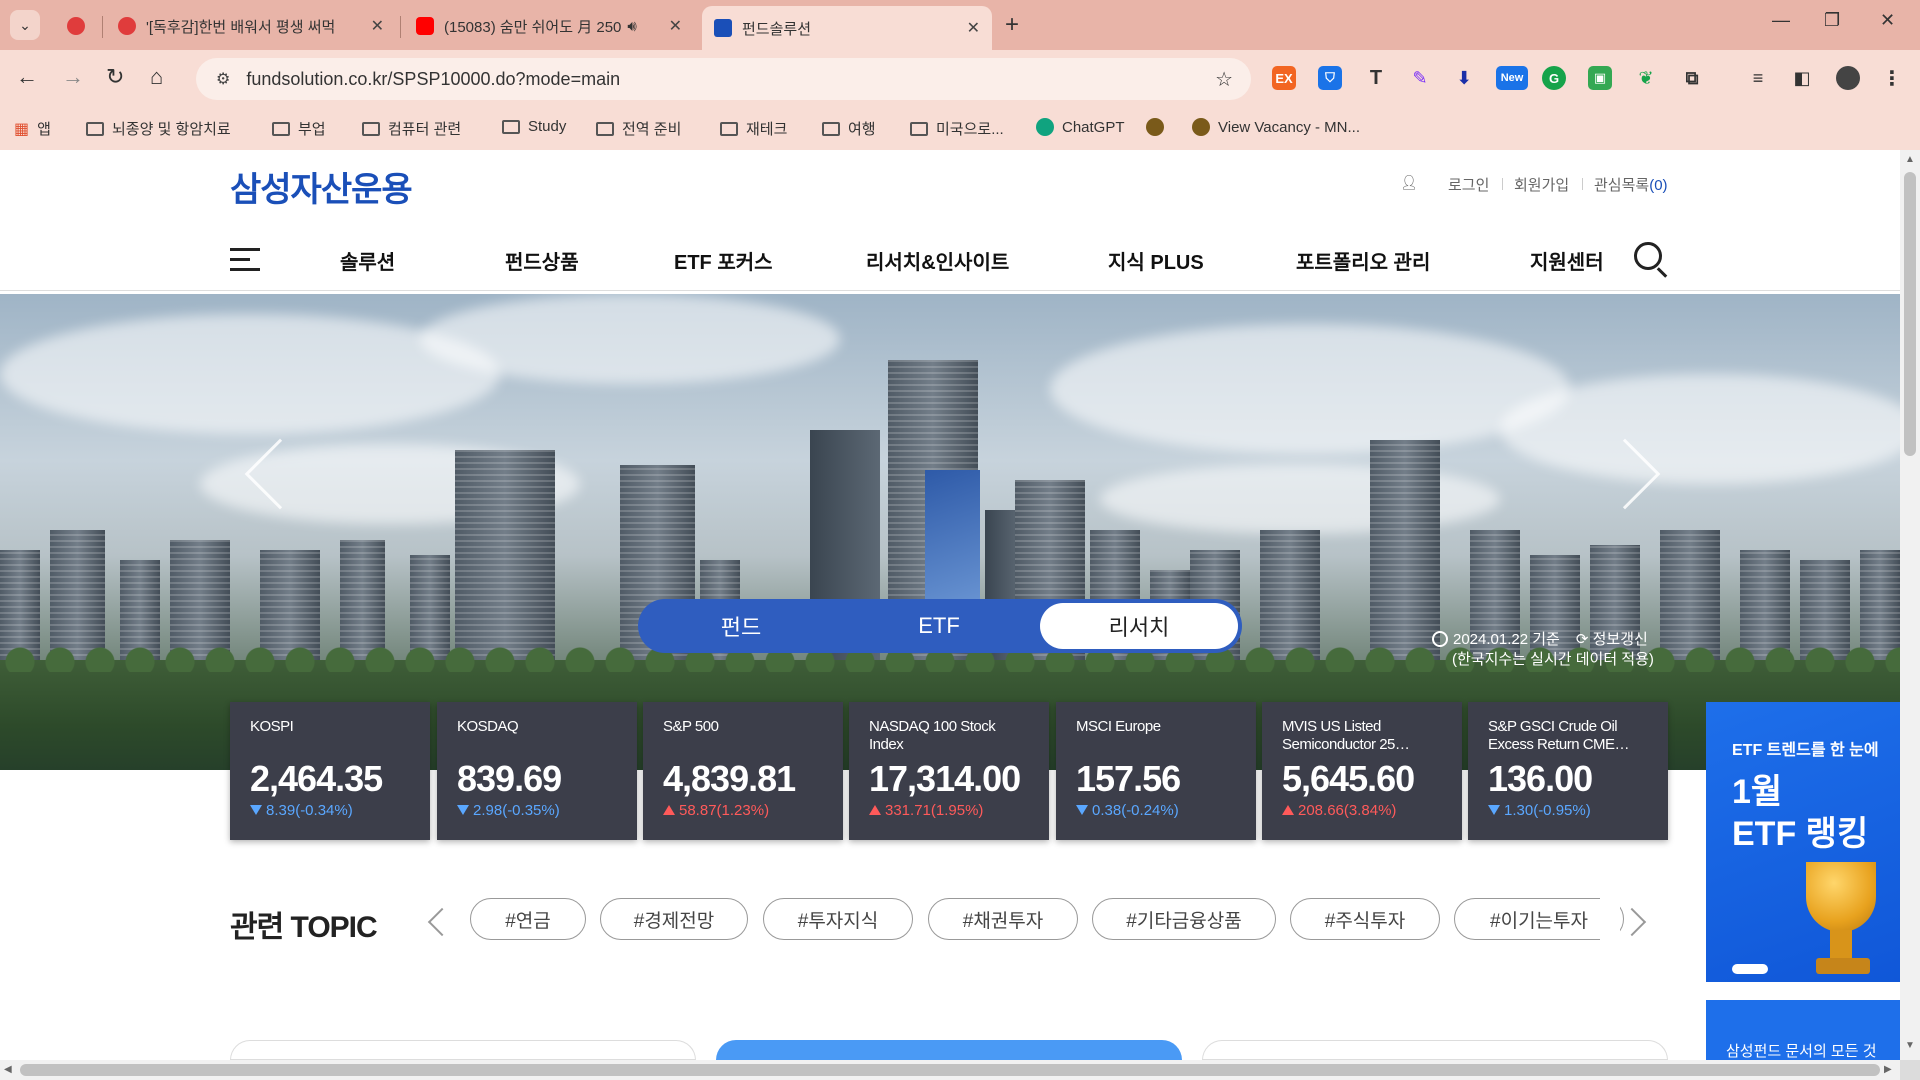  I want to click on scroll-down-icon: ▼, so click(1910, 1045).